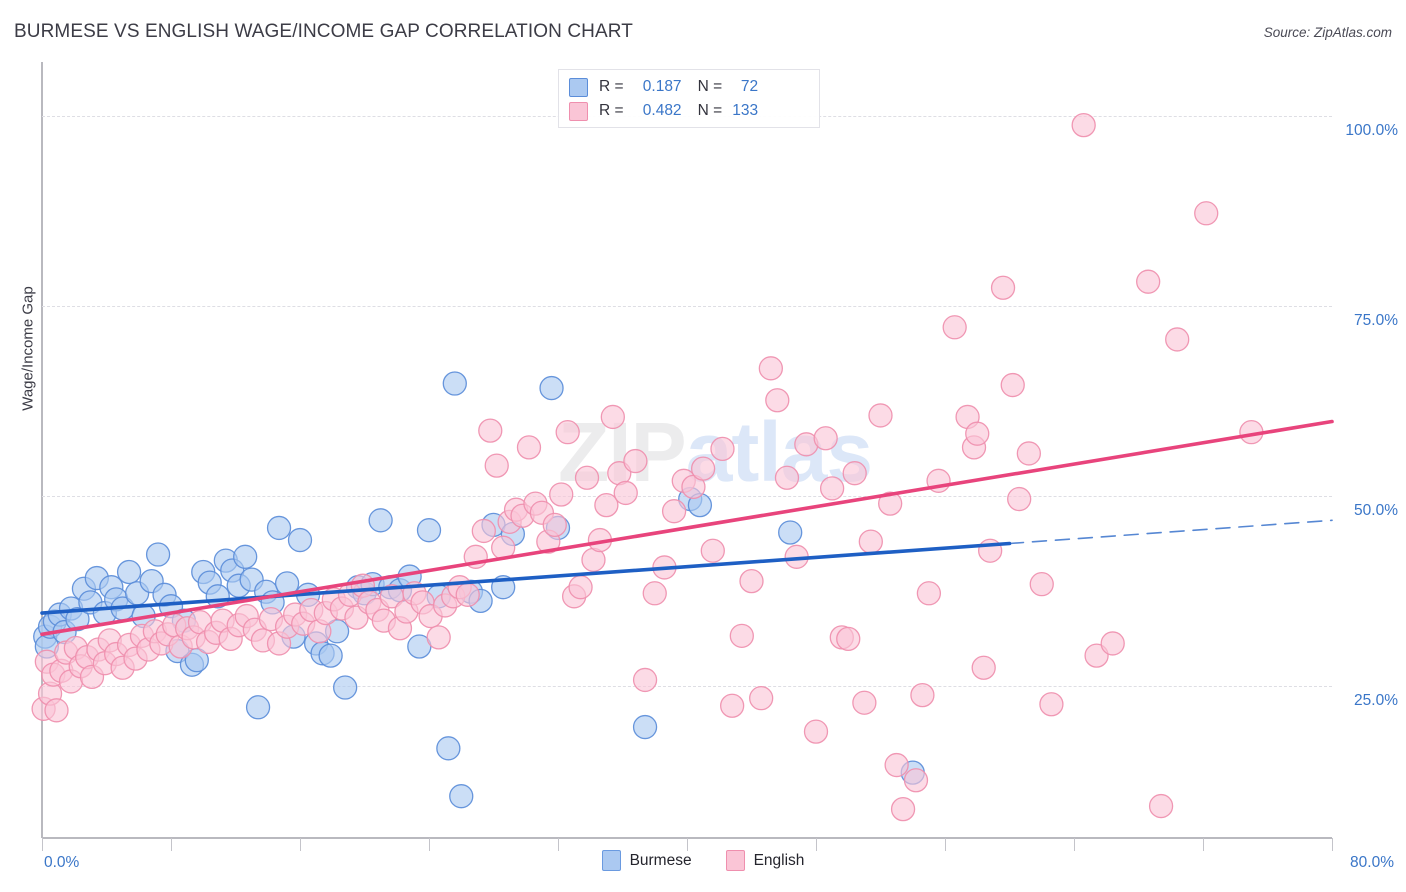 The image size is (1406, 892). Describe the element at coordinates (710, 110) in the screenshot. I see `english-n-label: N =` at that location.